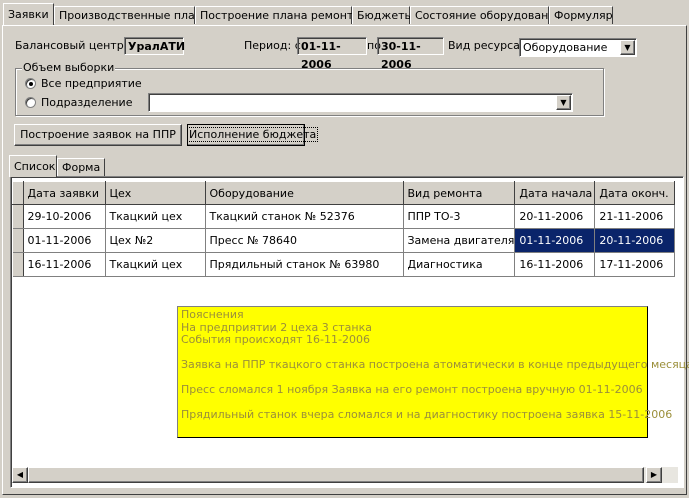  I want to click on resource-type-label: Вид ресурса, so click(484, 45).